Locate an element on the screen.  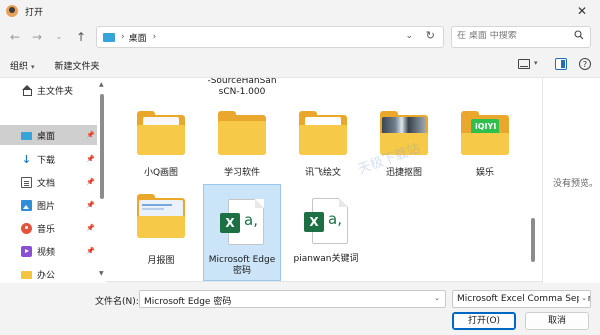
breadcrumb-desktop: 桌面 is located at coordinates (138, 37).